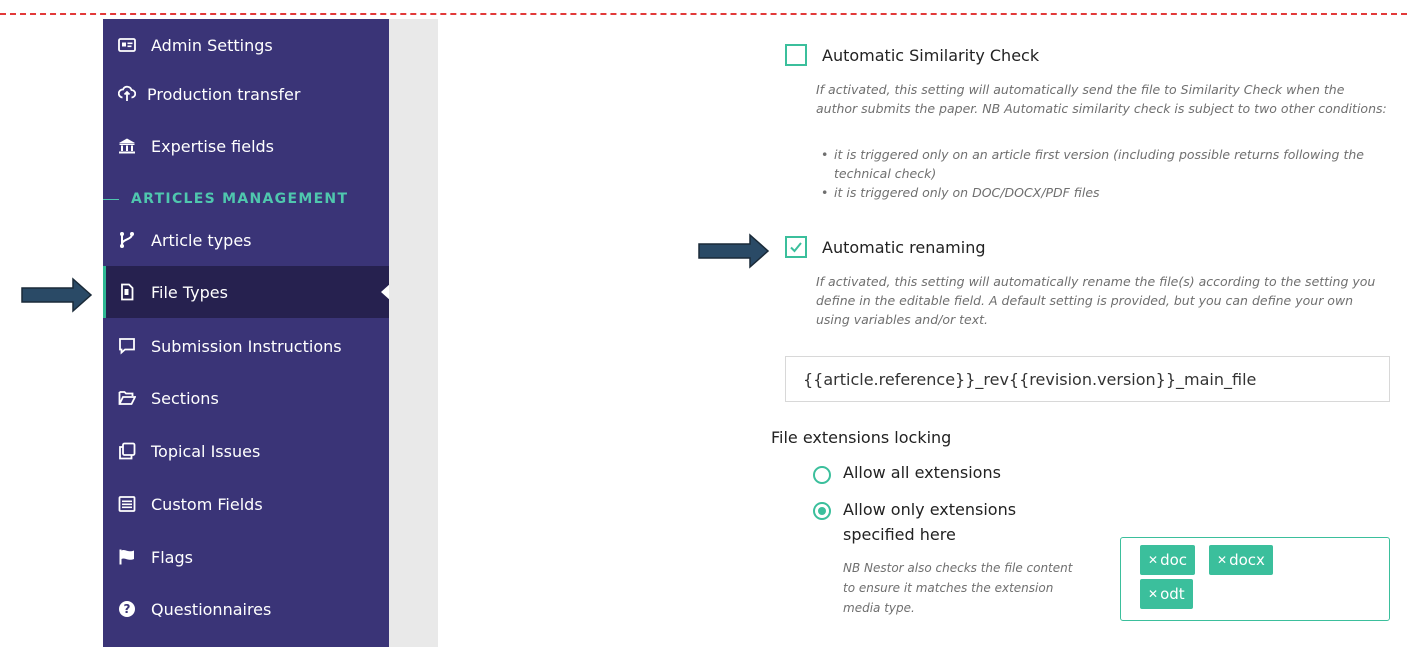 The image size is (1407, 666). I want to click on check-icon, so click(796, 247).